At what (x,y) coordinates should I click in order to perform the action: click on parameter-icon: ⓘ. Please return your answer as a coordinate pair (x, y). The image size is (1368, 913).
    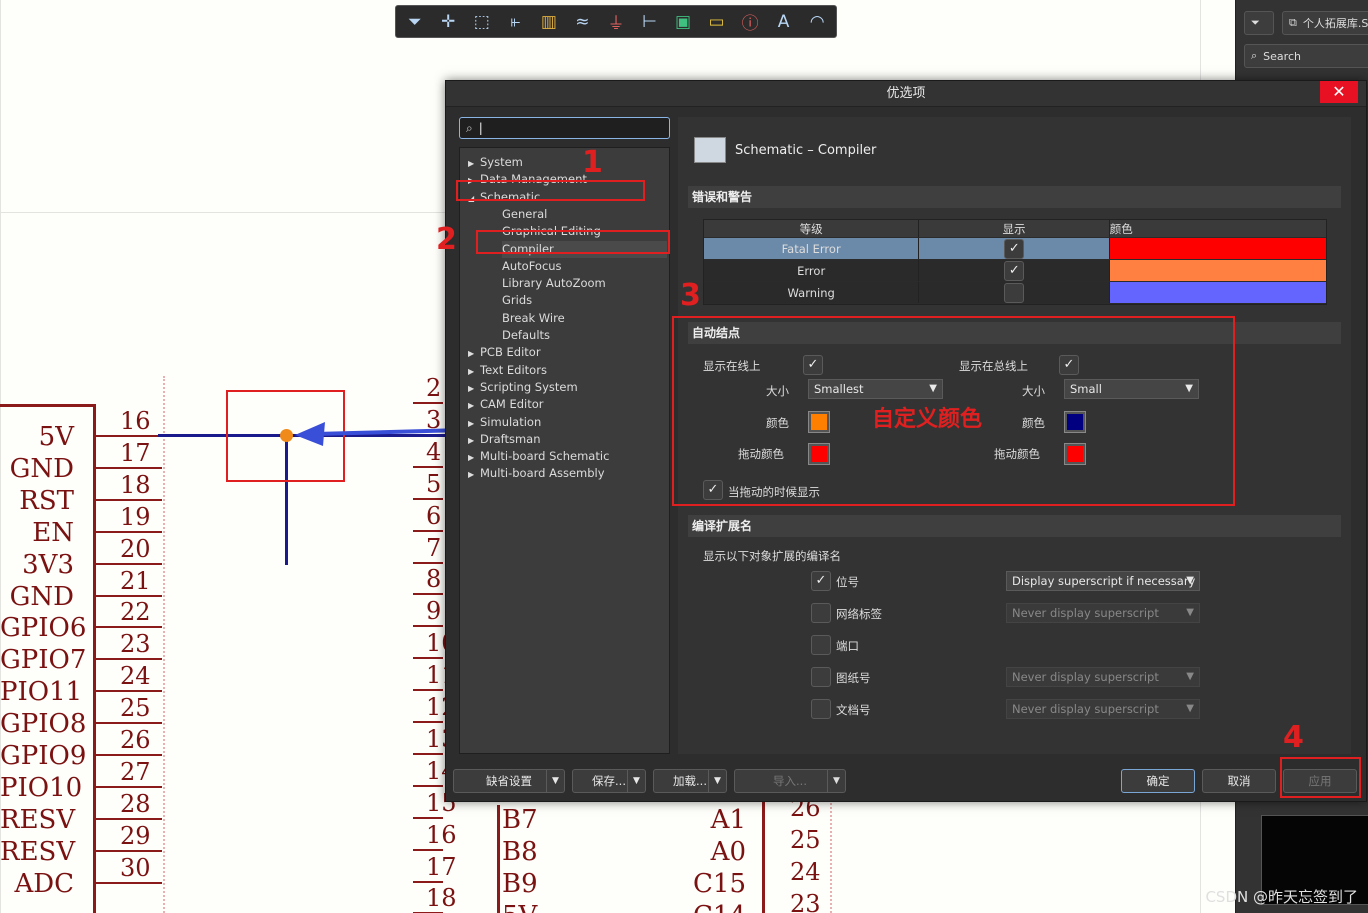
    Looking at the image, I should click on (750, 22).